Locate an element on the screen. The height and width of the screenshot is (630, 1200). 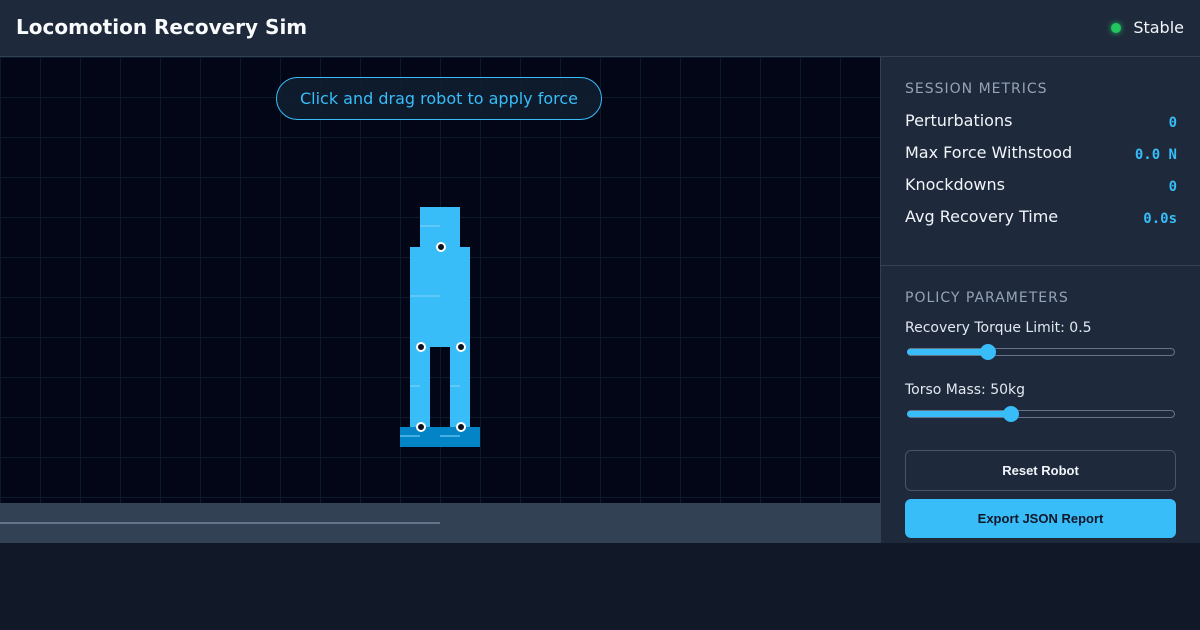
robot-right-leg is located at coordinates (460, 387).